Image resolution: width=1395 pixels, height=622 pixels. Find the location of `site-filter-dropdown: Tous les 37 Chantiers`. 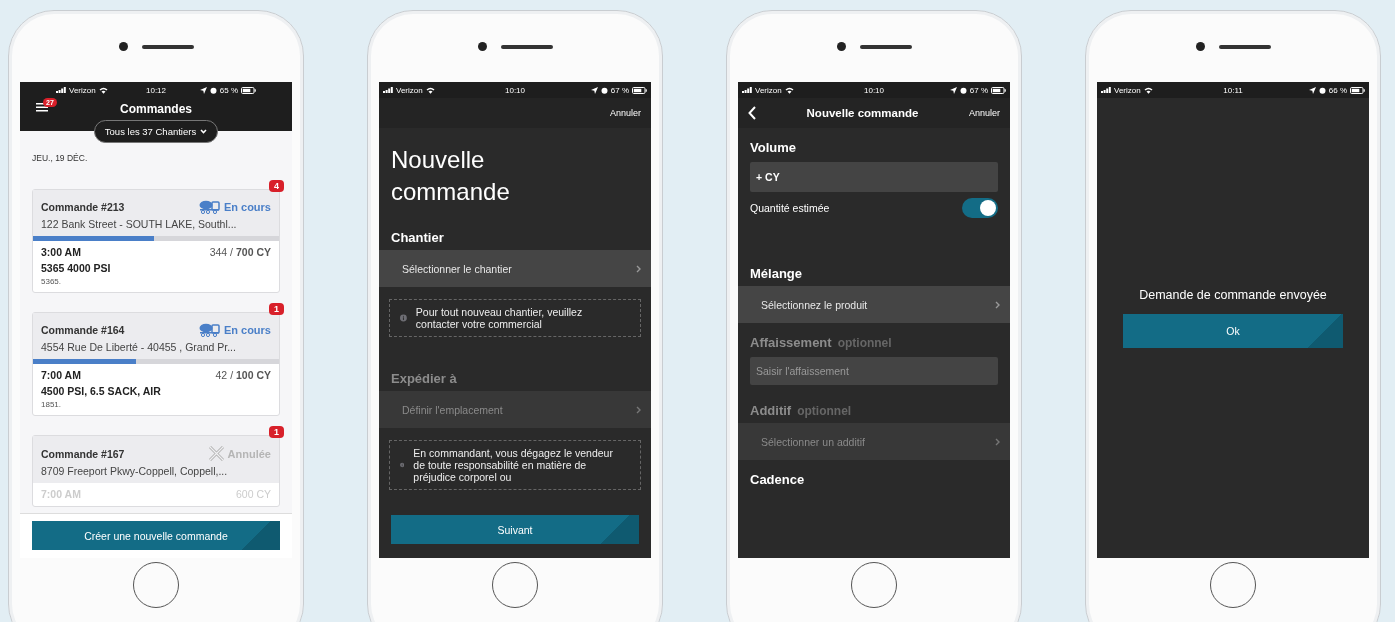

site-filter-dropdown: Tous les 37 Chantiers is located at coordinates (156, 131).